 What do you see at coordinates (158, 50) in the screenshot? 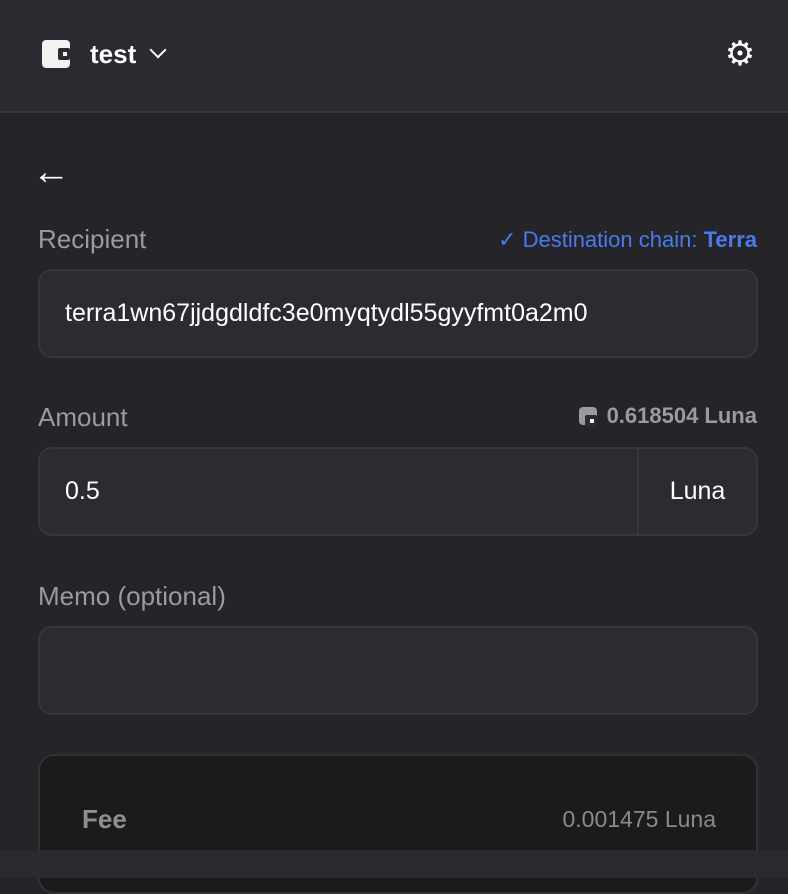
I see `chevron-down-icon` at bounding box center [158, 50].